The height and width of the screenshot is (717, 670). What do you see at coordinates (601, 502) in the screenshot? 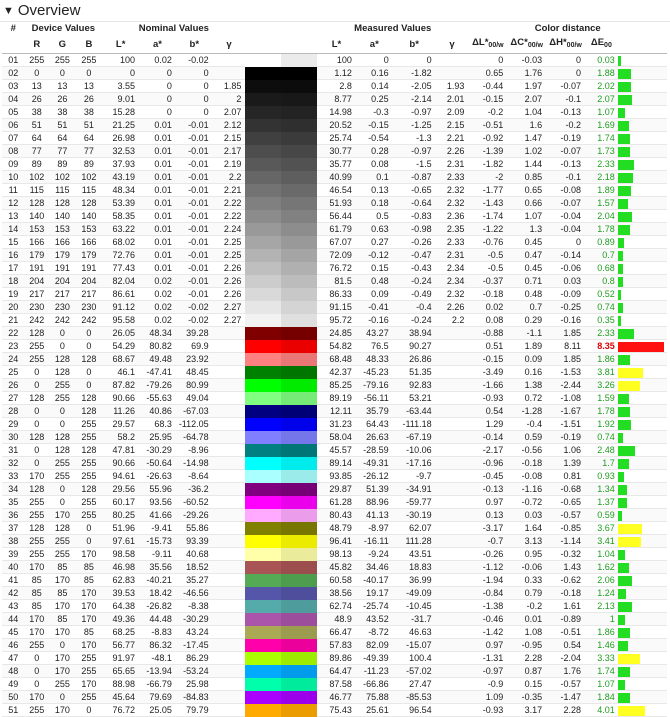
I see `cell-delta-e: 1.37` at bounding box center [601, 502].